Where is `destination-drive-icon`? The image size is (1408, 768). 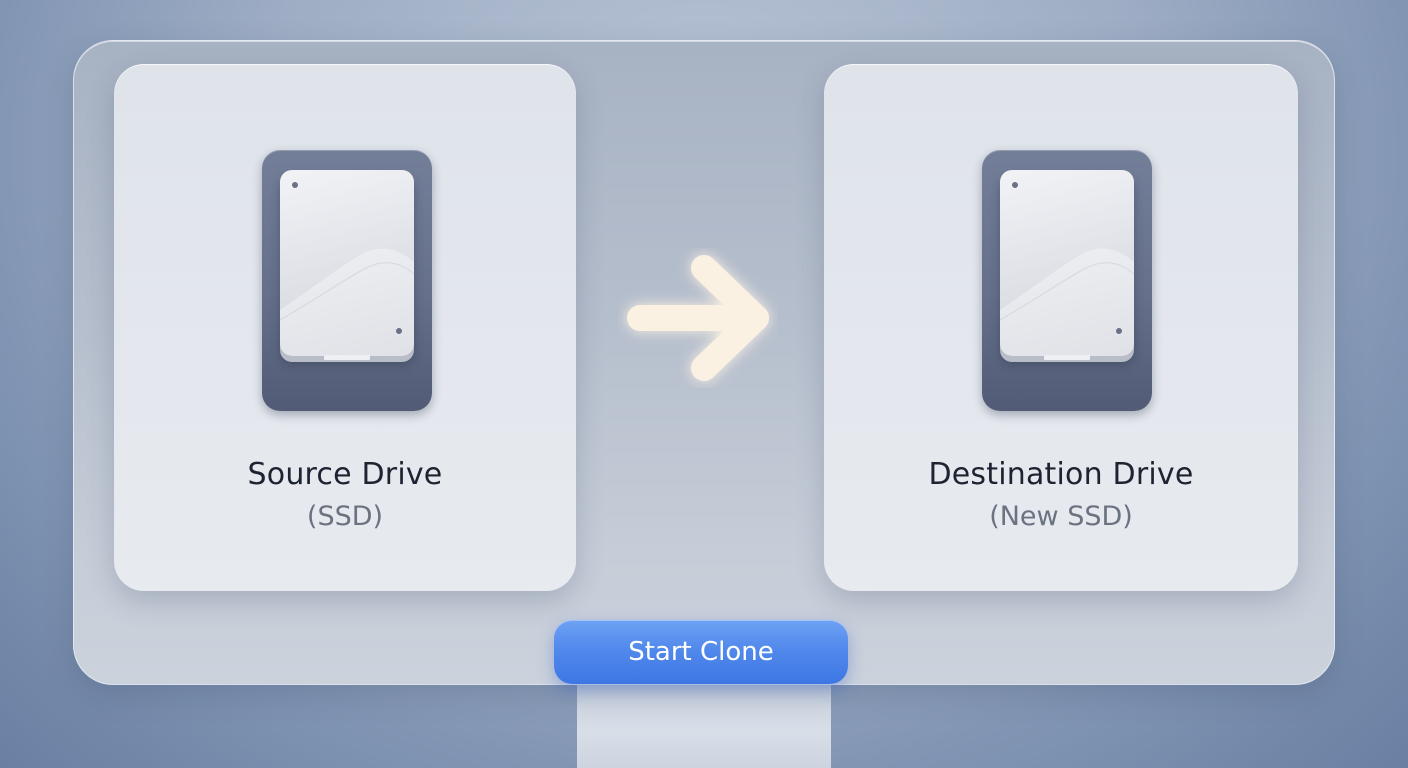
destination-drive-icon is located at coordinates (1067, 280).